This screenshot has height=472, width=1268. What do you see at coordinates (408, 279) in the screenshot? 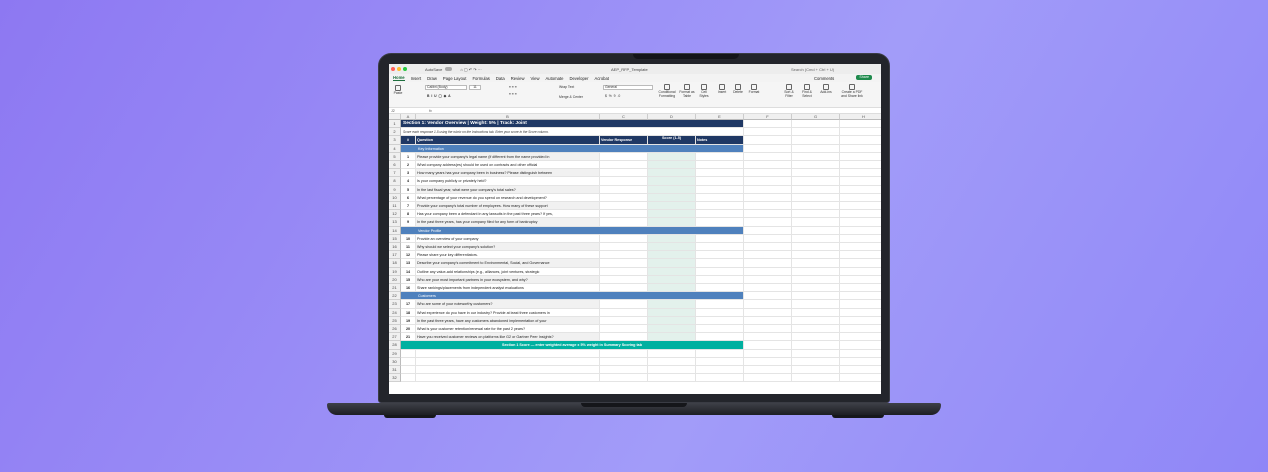
I see `question-number-cell: 15` at bounding box center [408, 279].